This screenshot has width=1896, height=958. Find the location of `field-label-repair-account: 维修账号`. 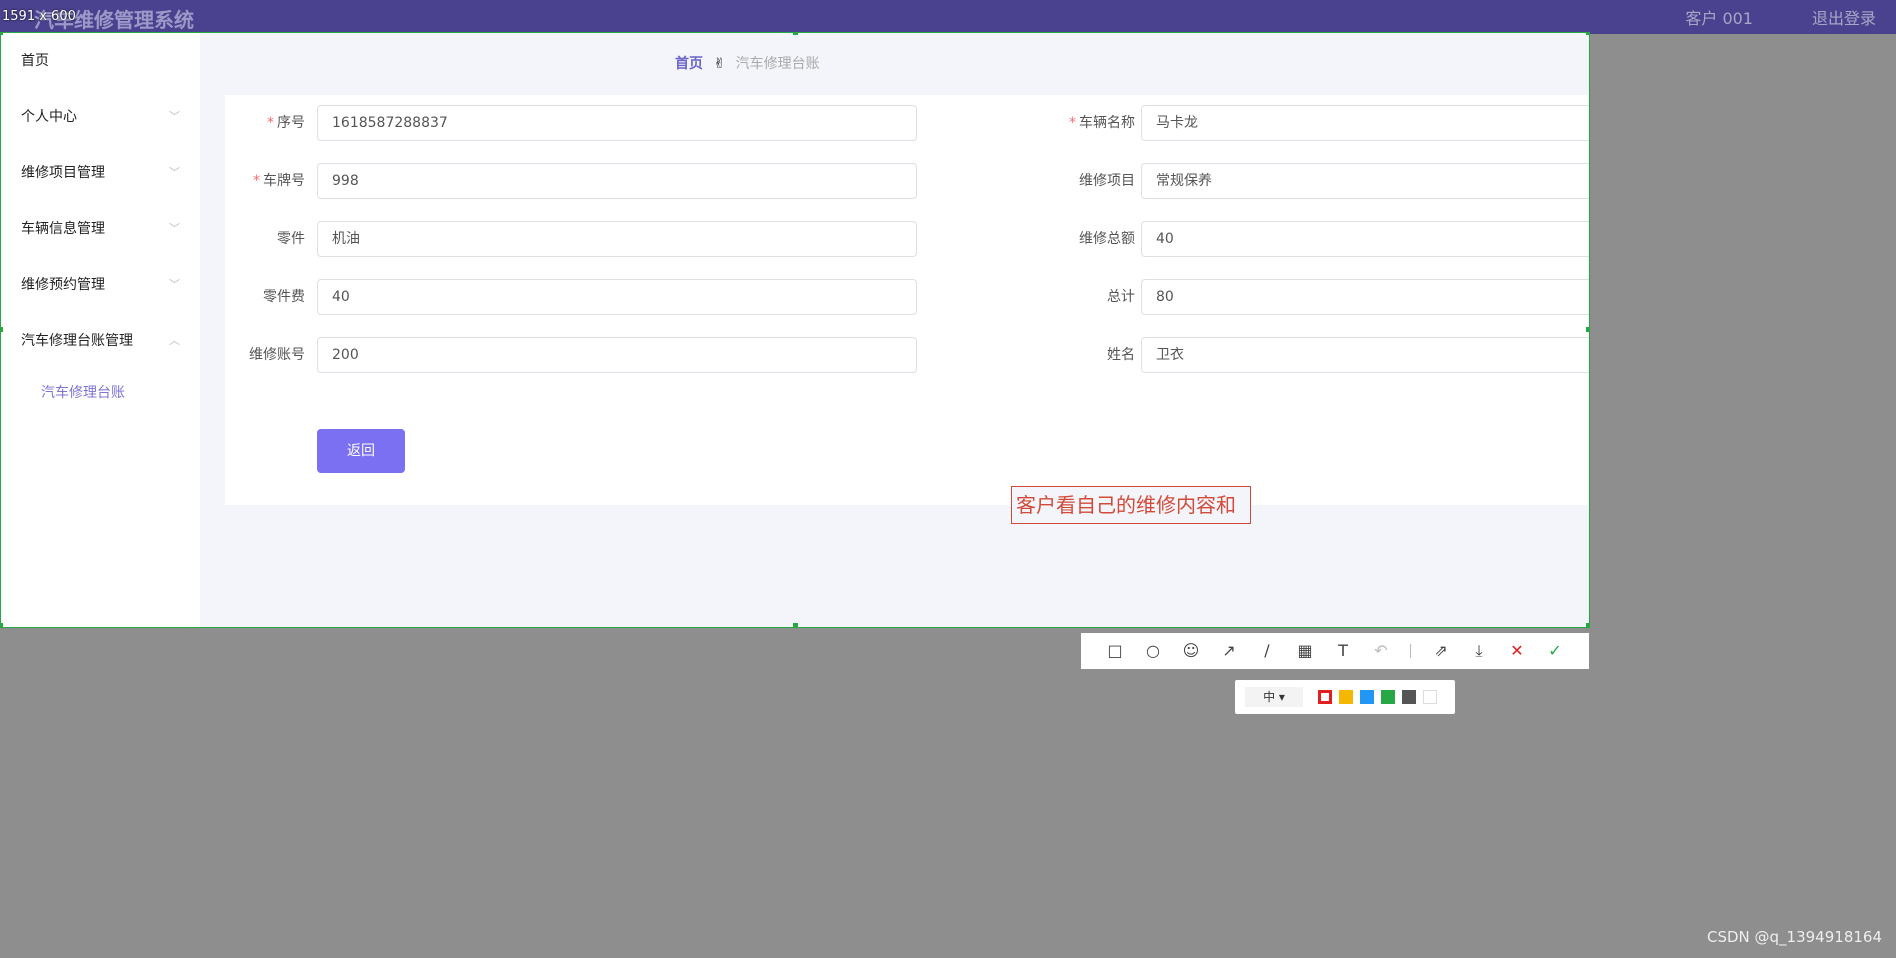

field-label-repair-account: 维修账号 is located at coordinates (277, 355).